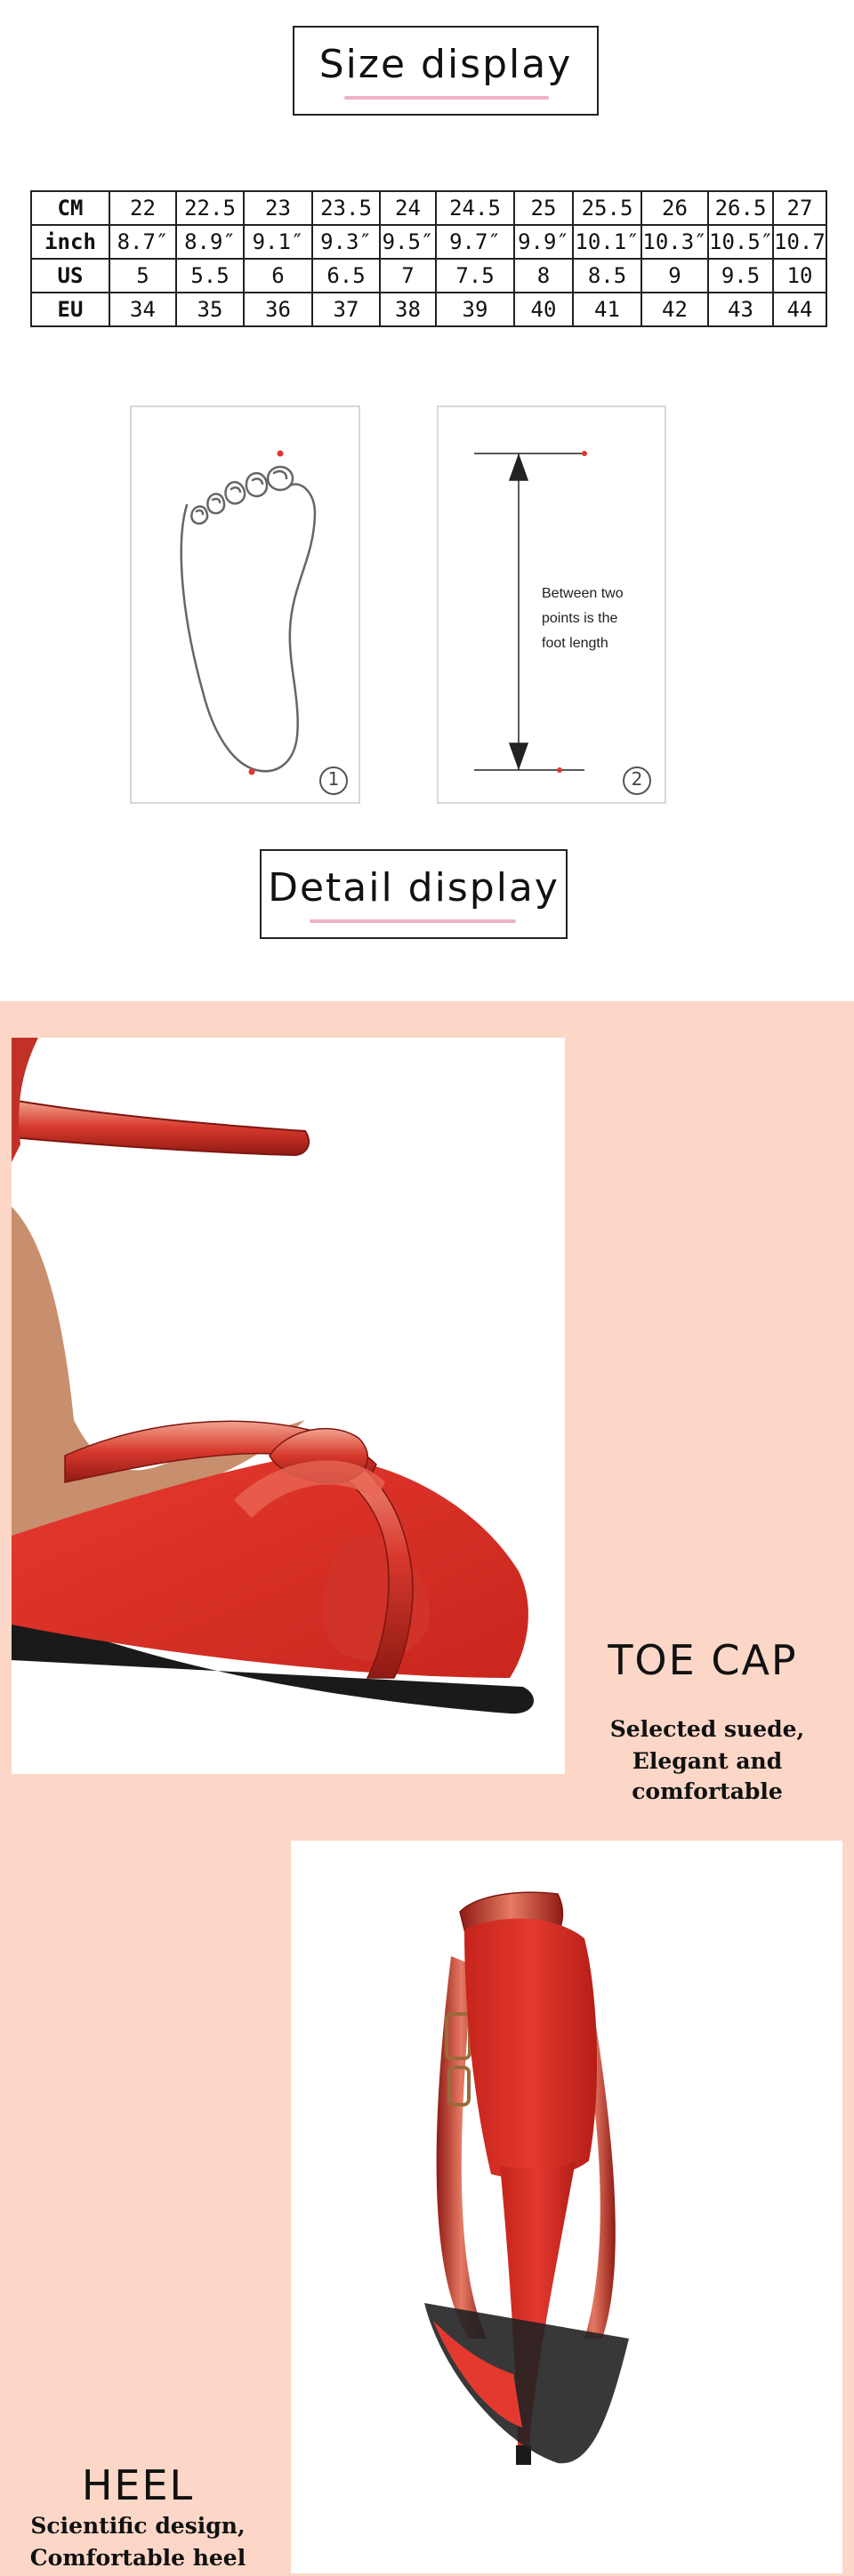 This screenshot has height=2576, width=854. Describe the element at coordinates (70, 208) in the screenshot. I see `size-row-label: CM` at that location.